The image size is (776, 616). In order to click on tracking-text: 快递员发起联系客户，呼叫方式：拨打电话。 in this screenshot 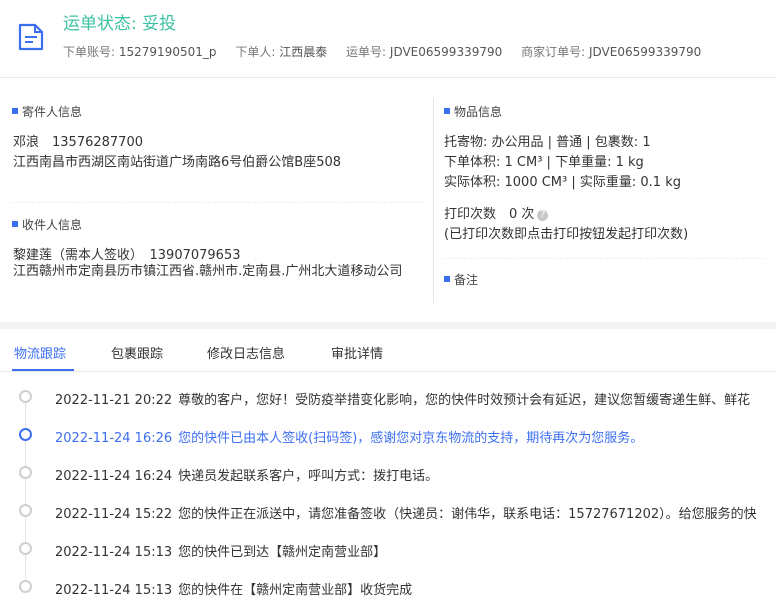, I will do `click(308, 476)`.